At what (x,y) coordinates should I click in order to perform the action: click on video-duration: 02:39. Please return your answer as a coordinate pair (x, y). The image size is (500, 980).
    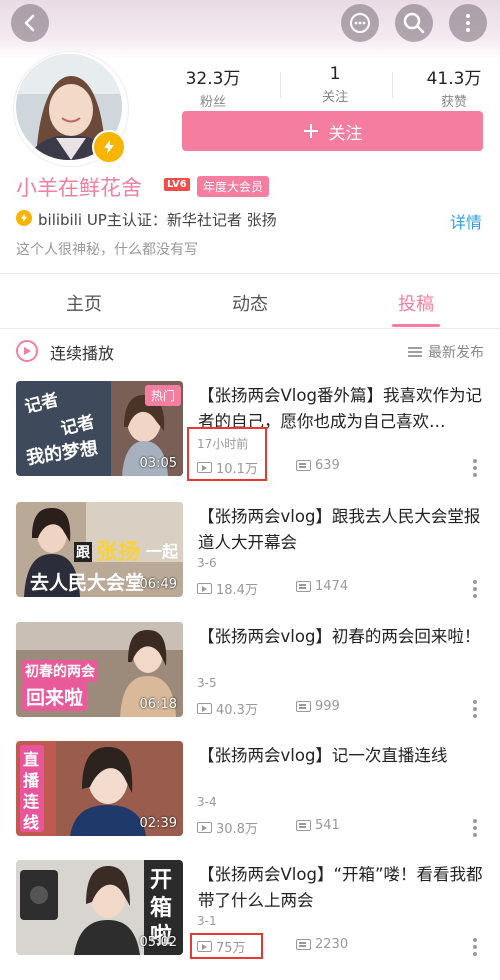
    Looking at the image, I should click on (158, 823).